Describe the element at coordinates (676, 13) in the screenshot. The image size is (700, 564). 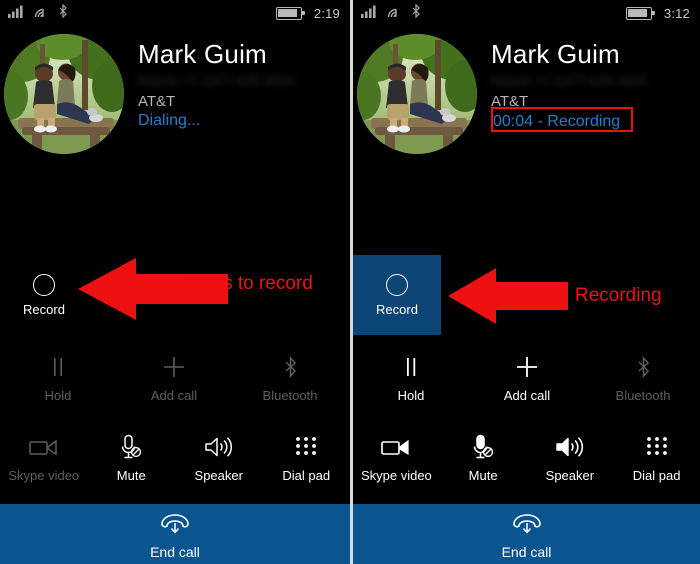
I see `status-bar-clock: 3:12` at that location.